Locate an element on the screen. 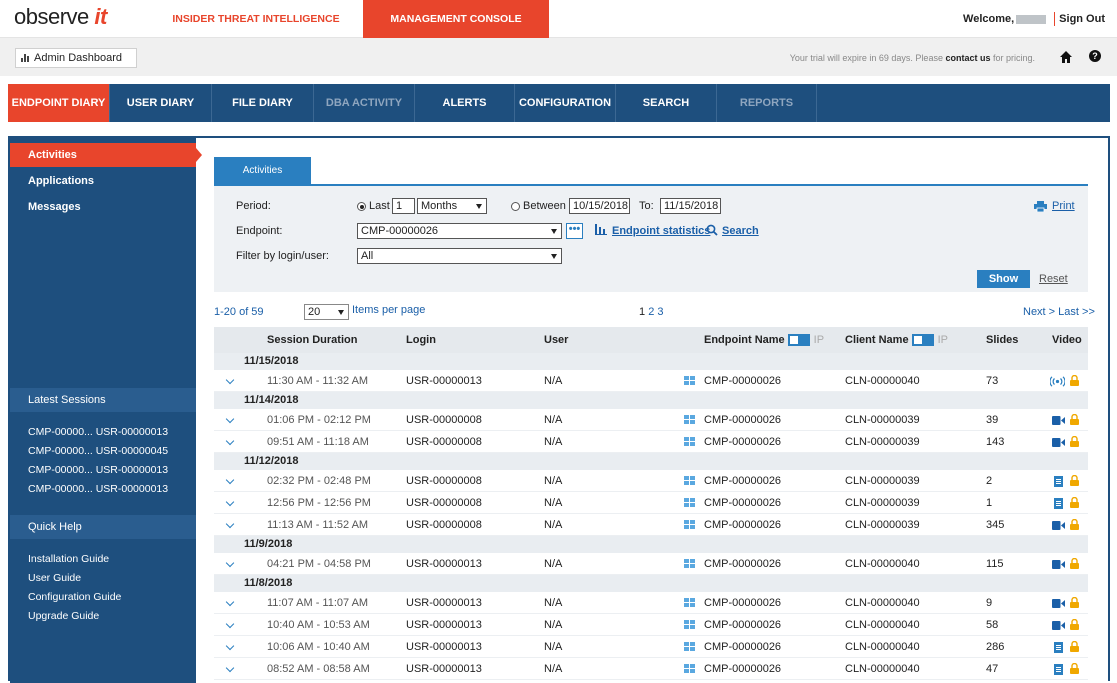 Image resolution: width=1117 pixels, height=683 pixels. col-client-name: Client Name IP is located at coordinates (896, 340).